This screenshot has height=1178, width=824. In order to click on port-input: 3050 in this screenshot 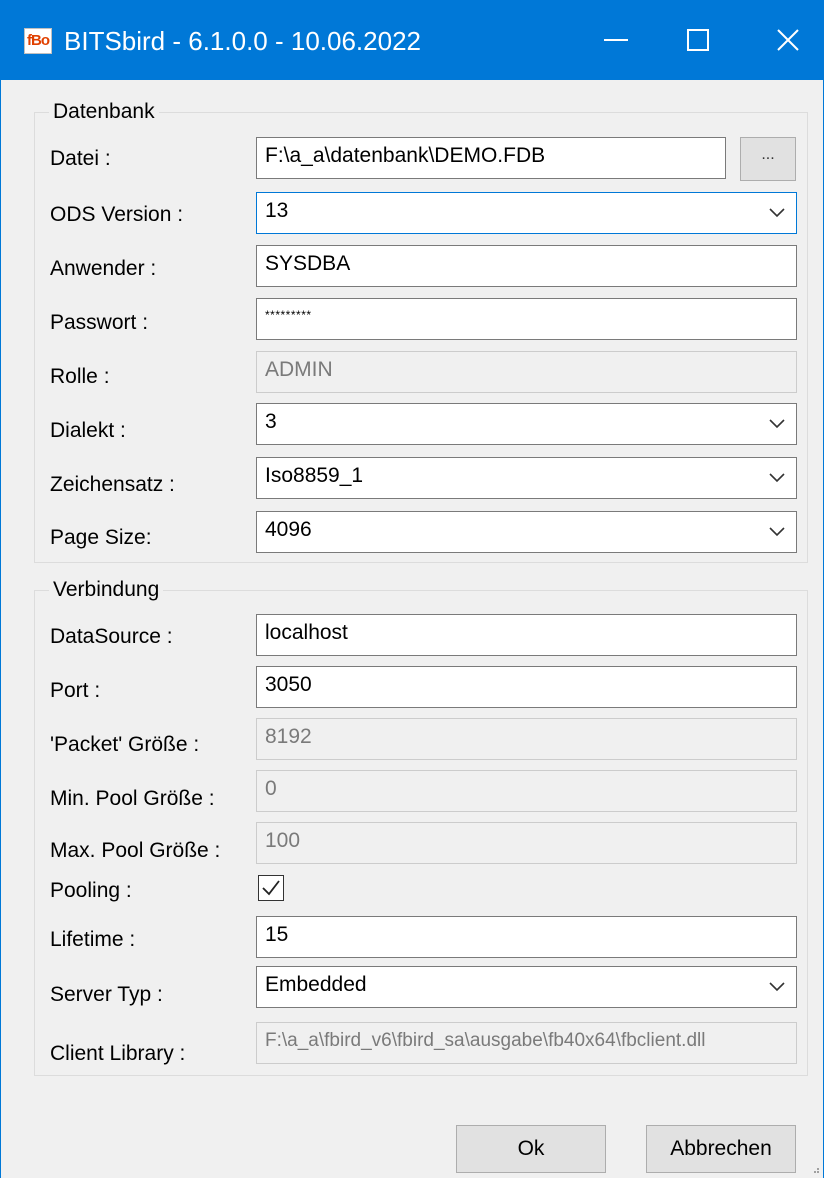, I will do `click(526, 687)`.